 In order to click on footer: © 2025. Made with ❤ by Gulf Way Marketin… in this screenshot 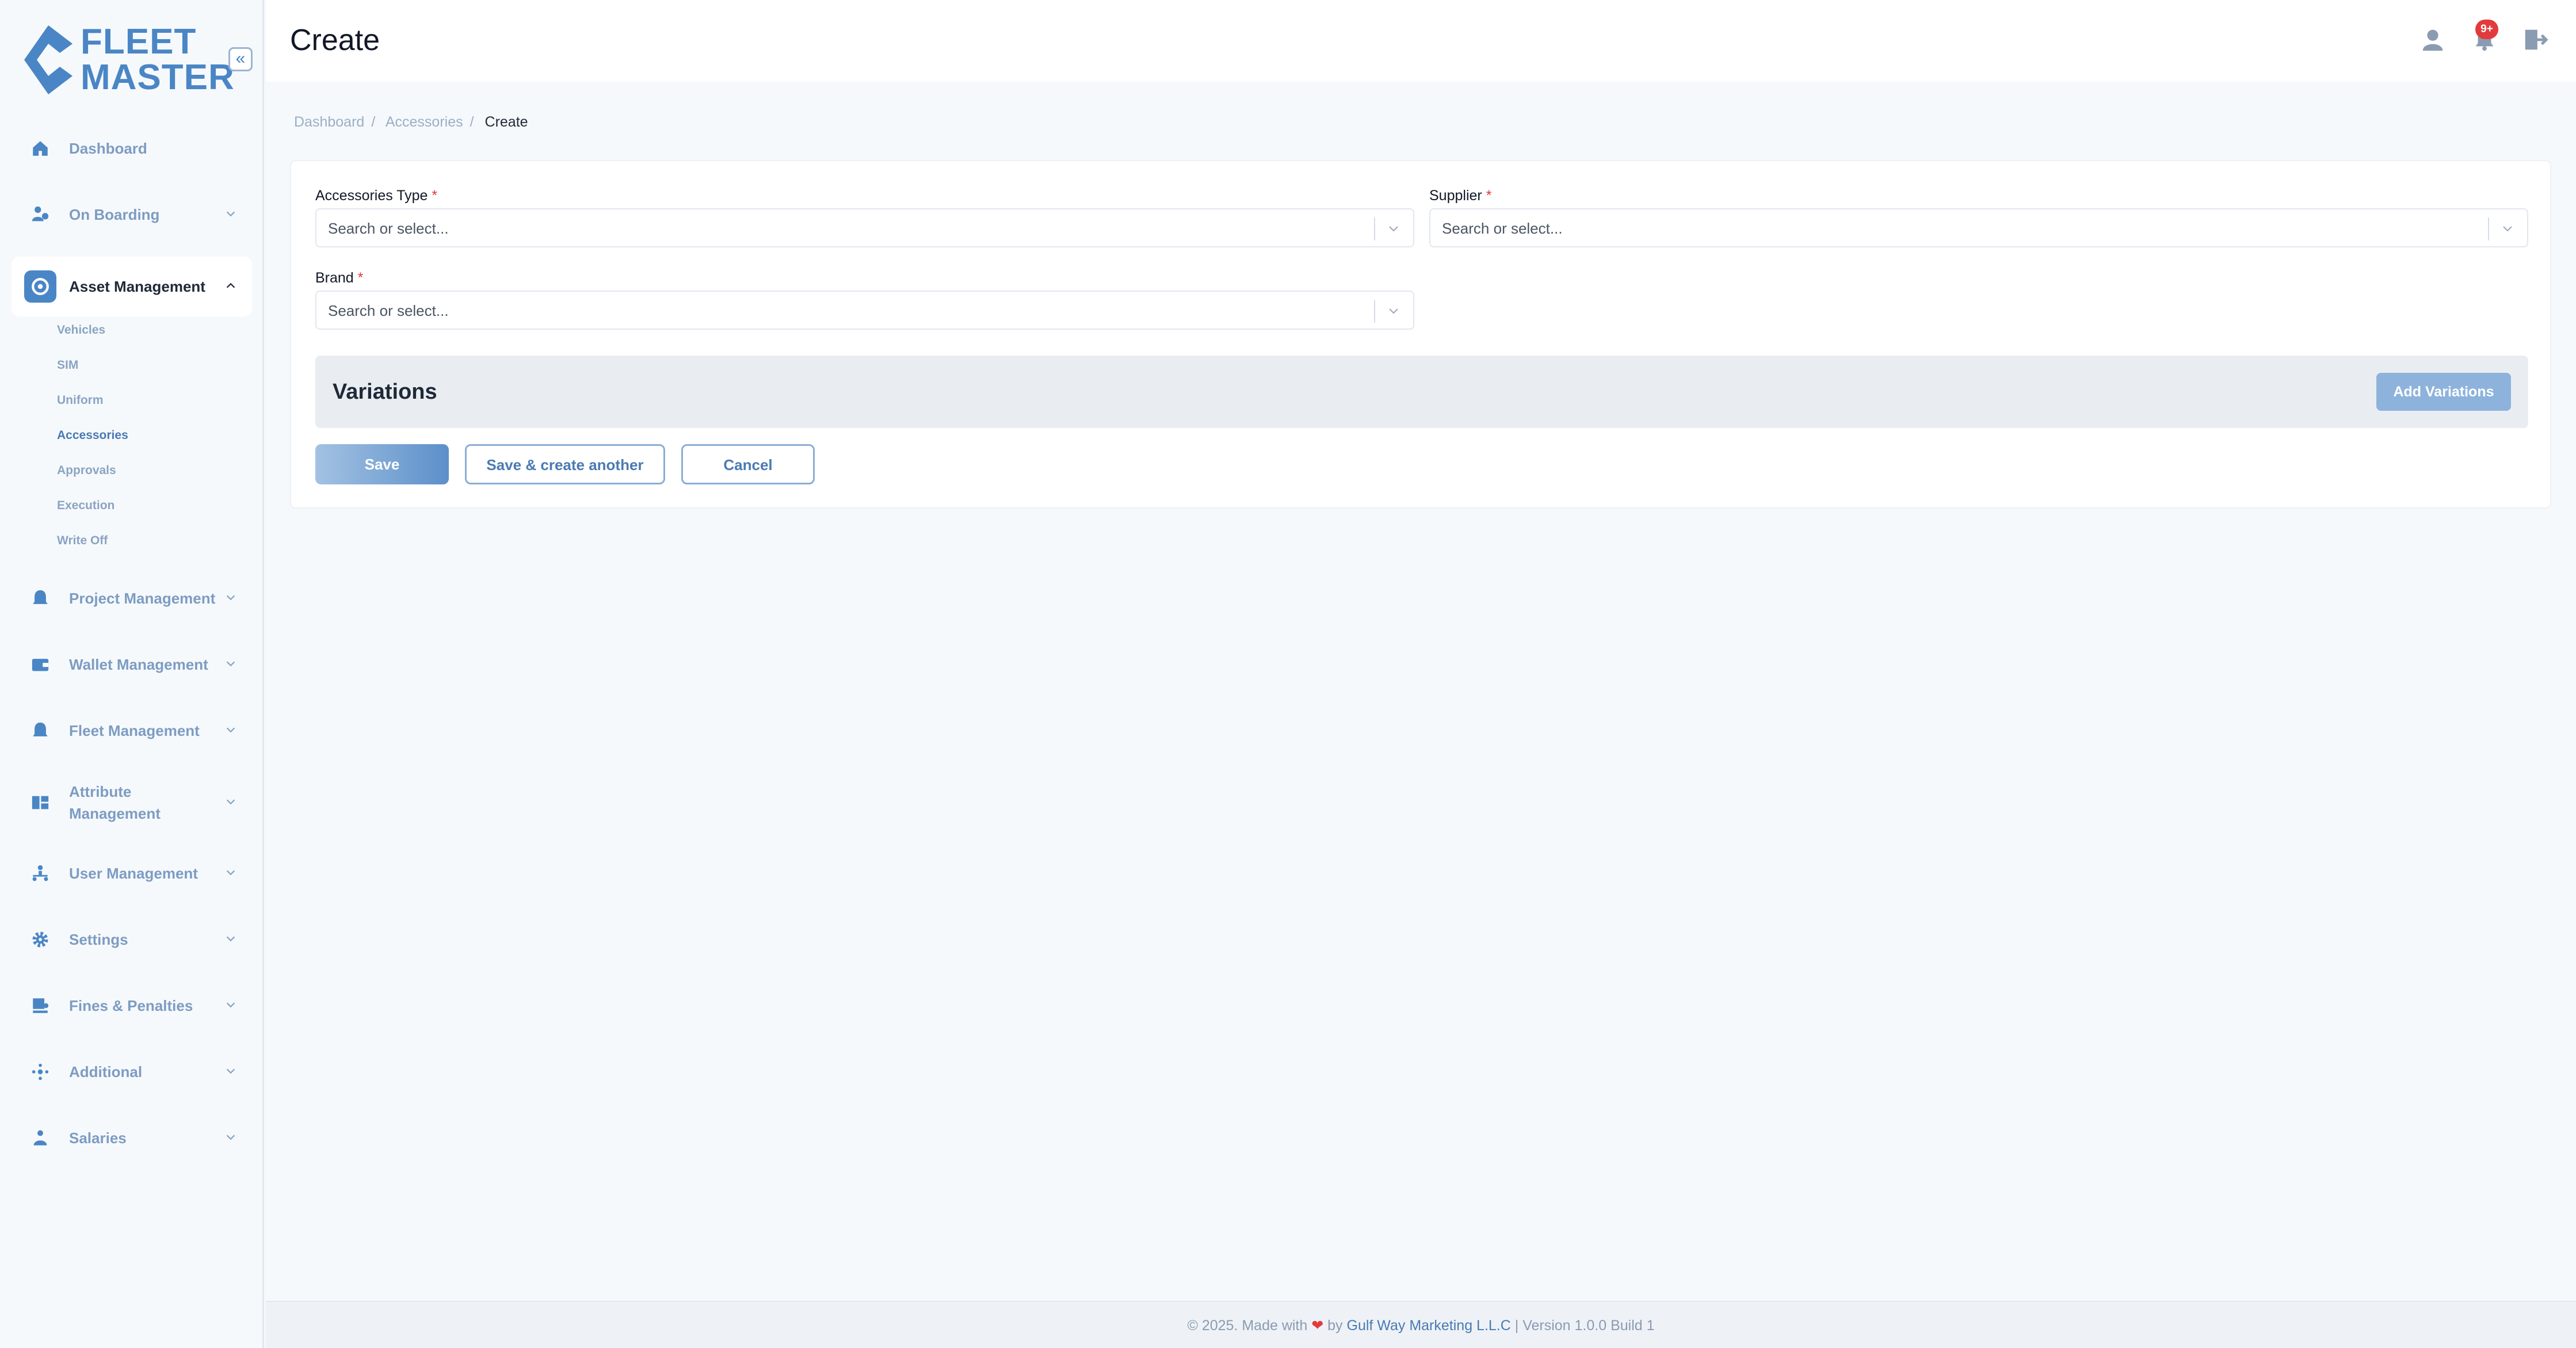, I will do `click(1421, 1324)`.